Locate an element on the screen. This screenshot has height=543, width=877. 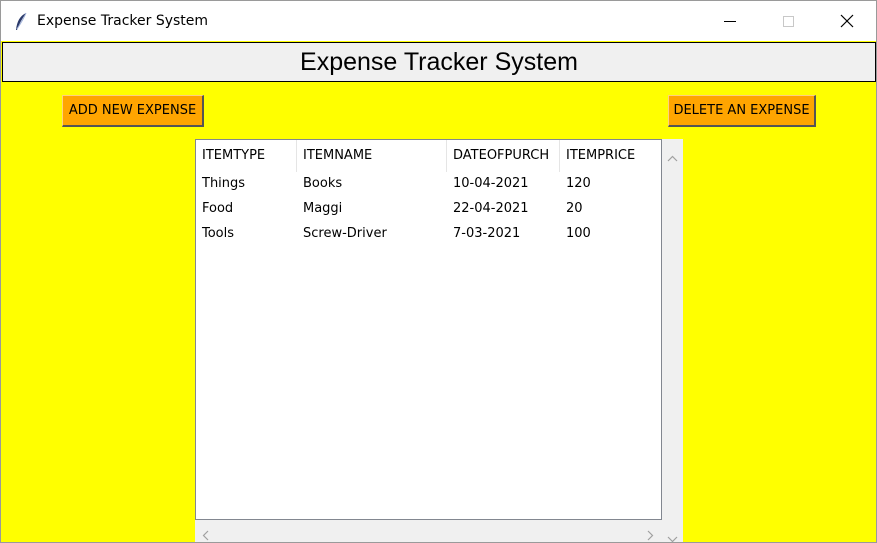
column-header-dateofpurch: DATEOFPURCH is located at coordinates (503, 156).